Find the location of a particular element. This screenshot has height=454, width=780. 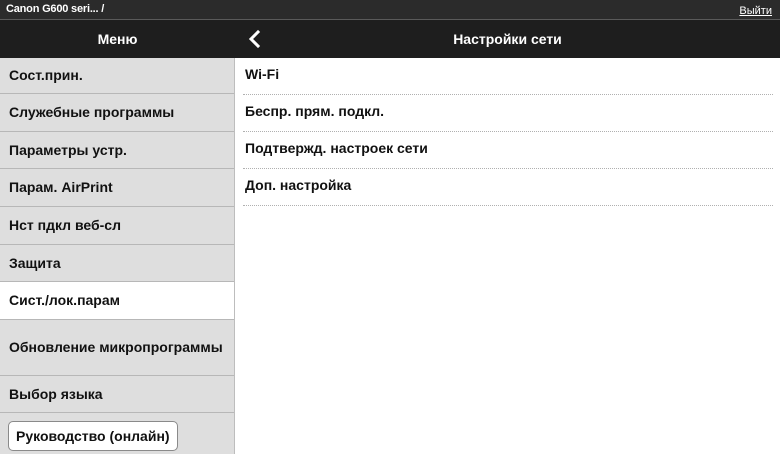

header-bar: Меню Настройки сети is located at coordinates (390, 39).